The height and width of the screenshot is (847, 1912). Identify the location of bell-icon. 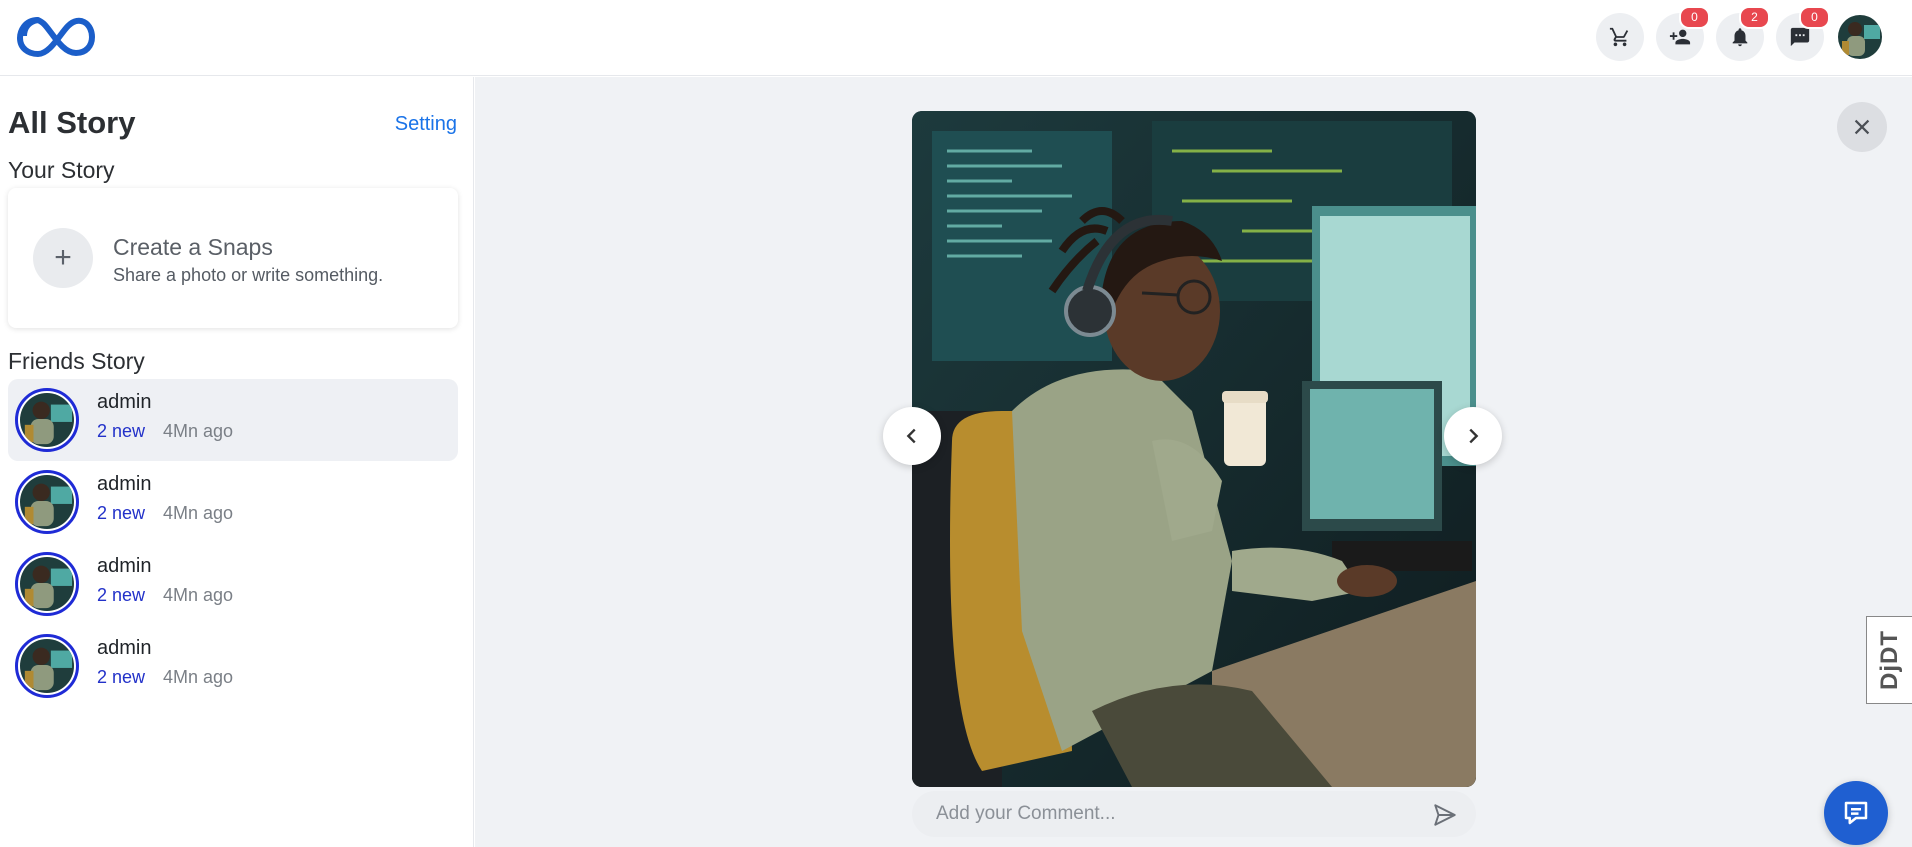
(1740, 37).